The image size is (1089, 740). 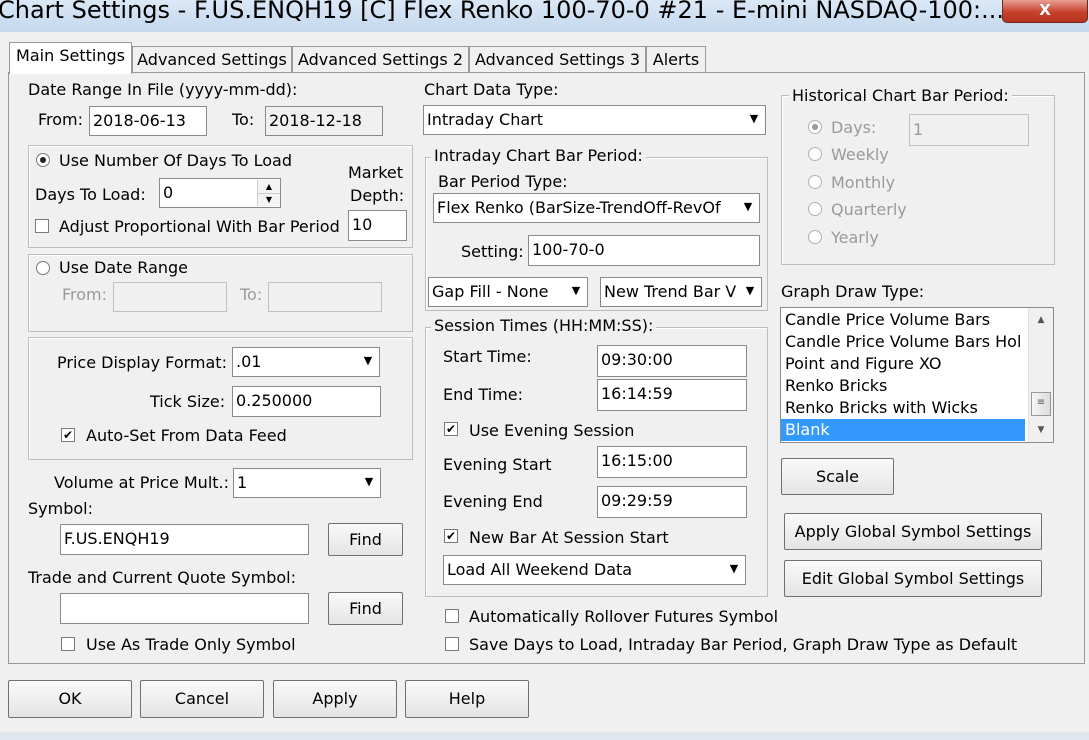 What do you see at coordinates (485, 119) in the screenshot?
I see `chart-data-type-value: Intraday Chart` at bounding box center [485, 119].